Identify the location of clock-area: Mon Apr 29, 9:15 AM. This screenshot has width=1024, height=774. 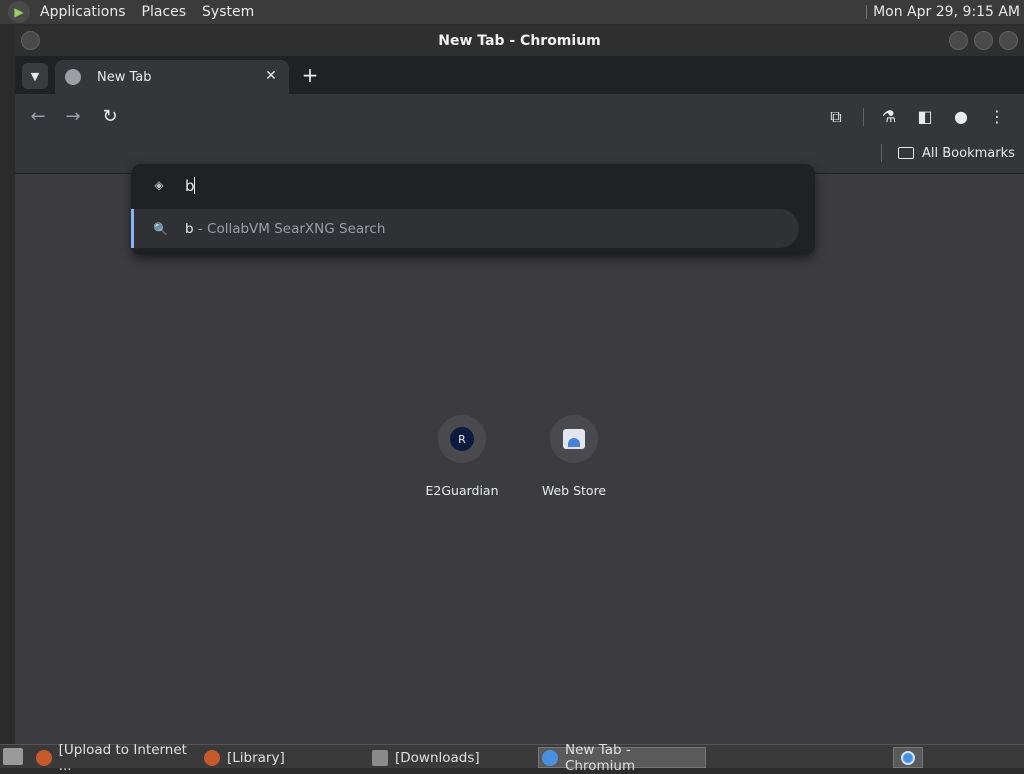
(943, 12).